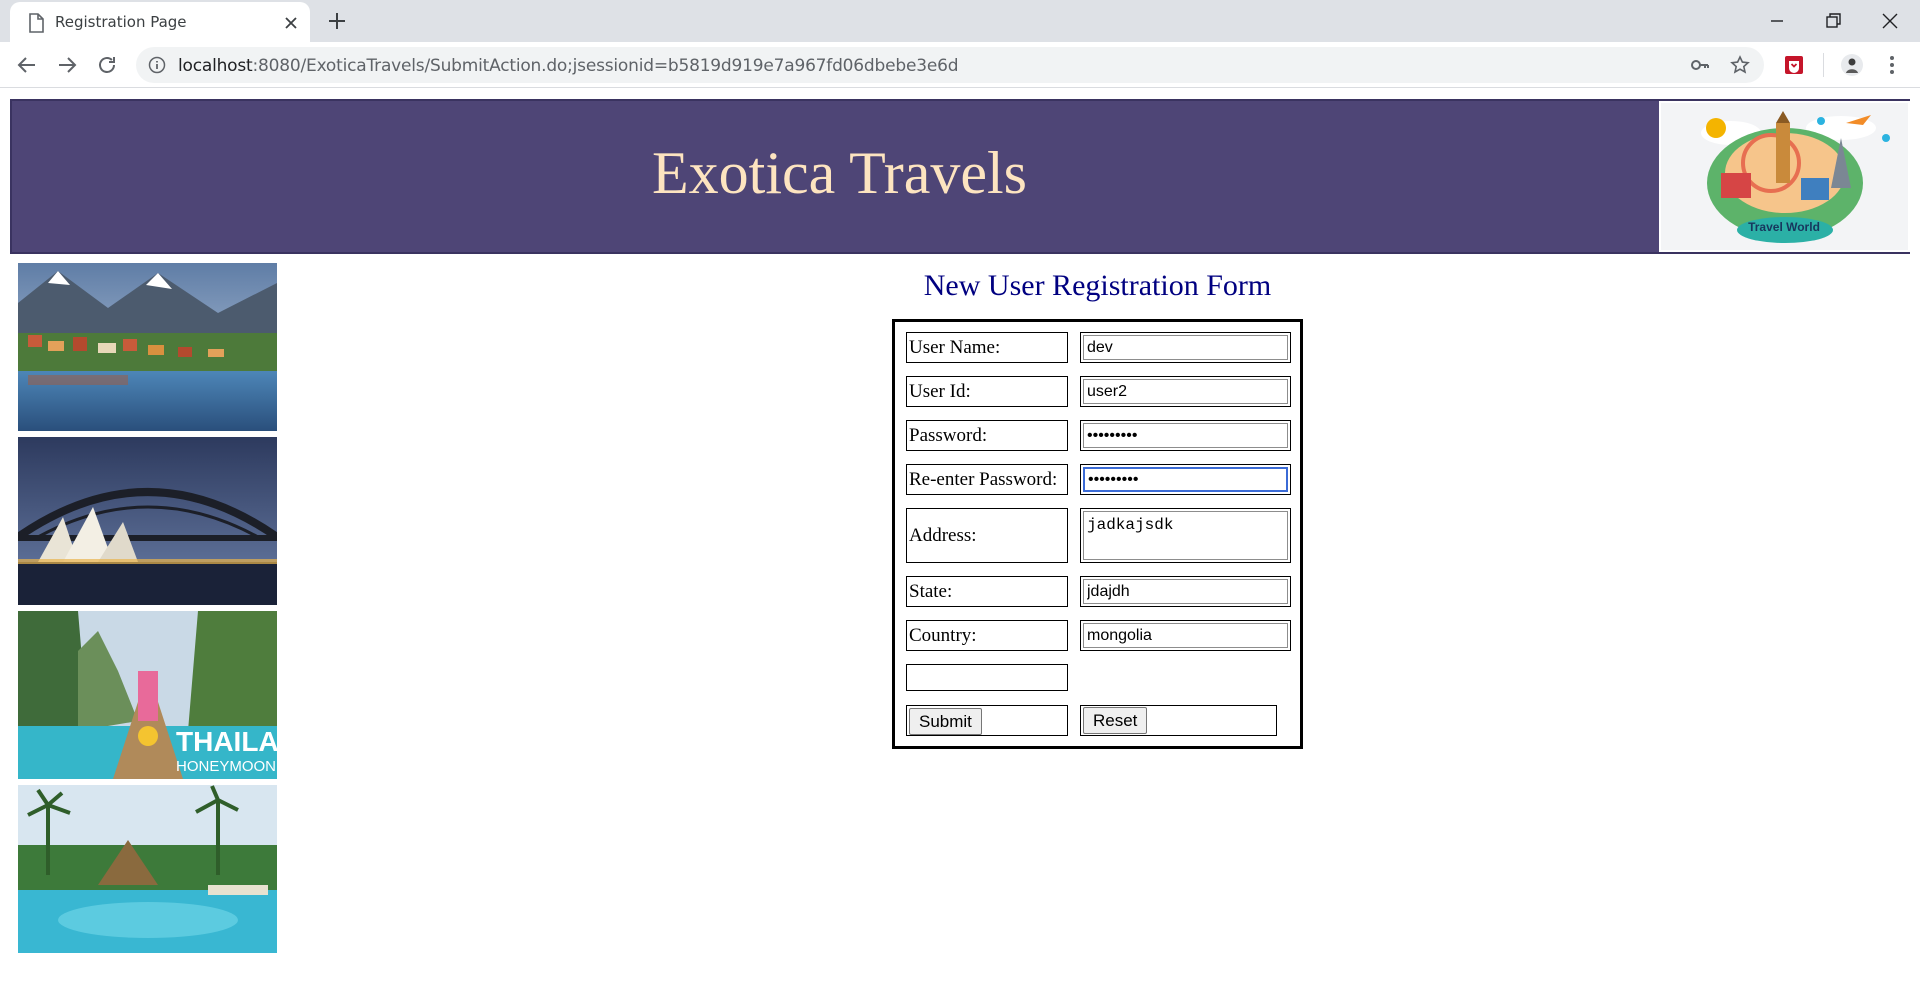 The height and width of the screenshot is (990, 1920). Describe the element at coordinates (1784, 227) in the screenshot. I see `logo-text: Travel World` at that location.